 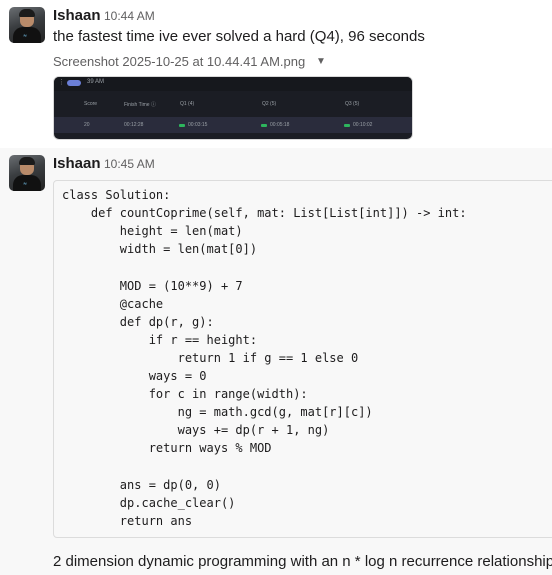 What do you see at coordinates (198, 125) in the screenshot?
I see `cell-q1: 00:03:15` at bounding box center [198, 125].